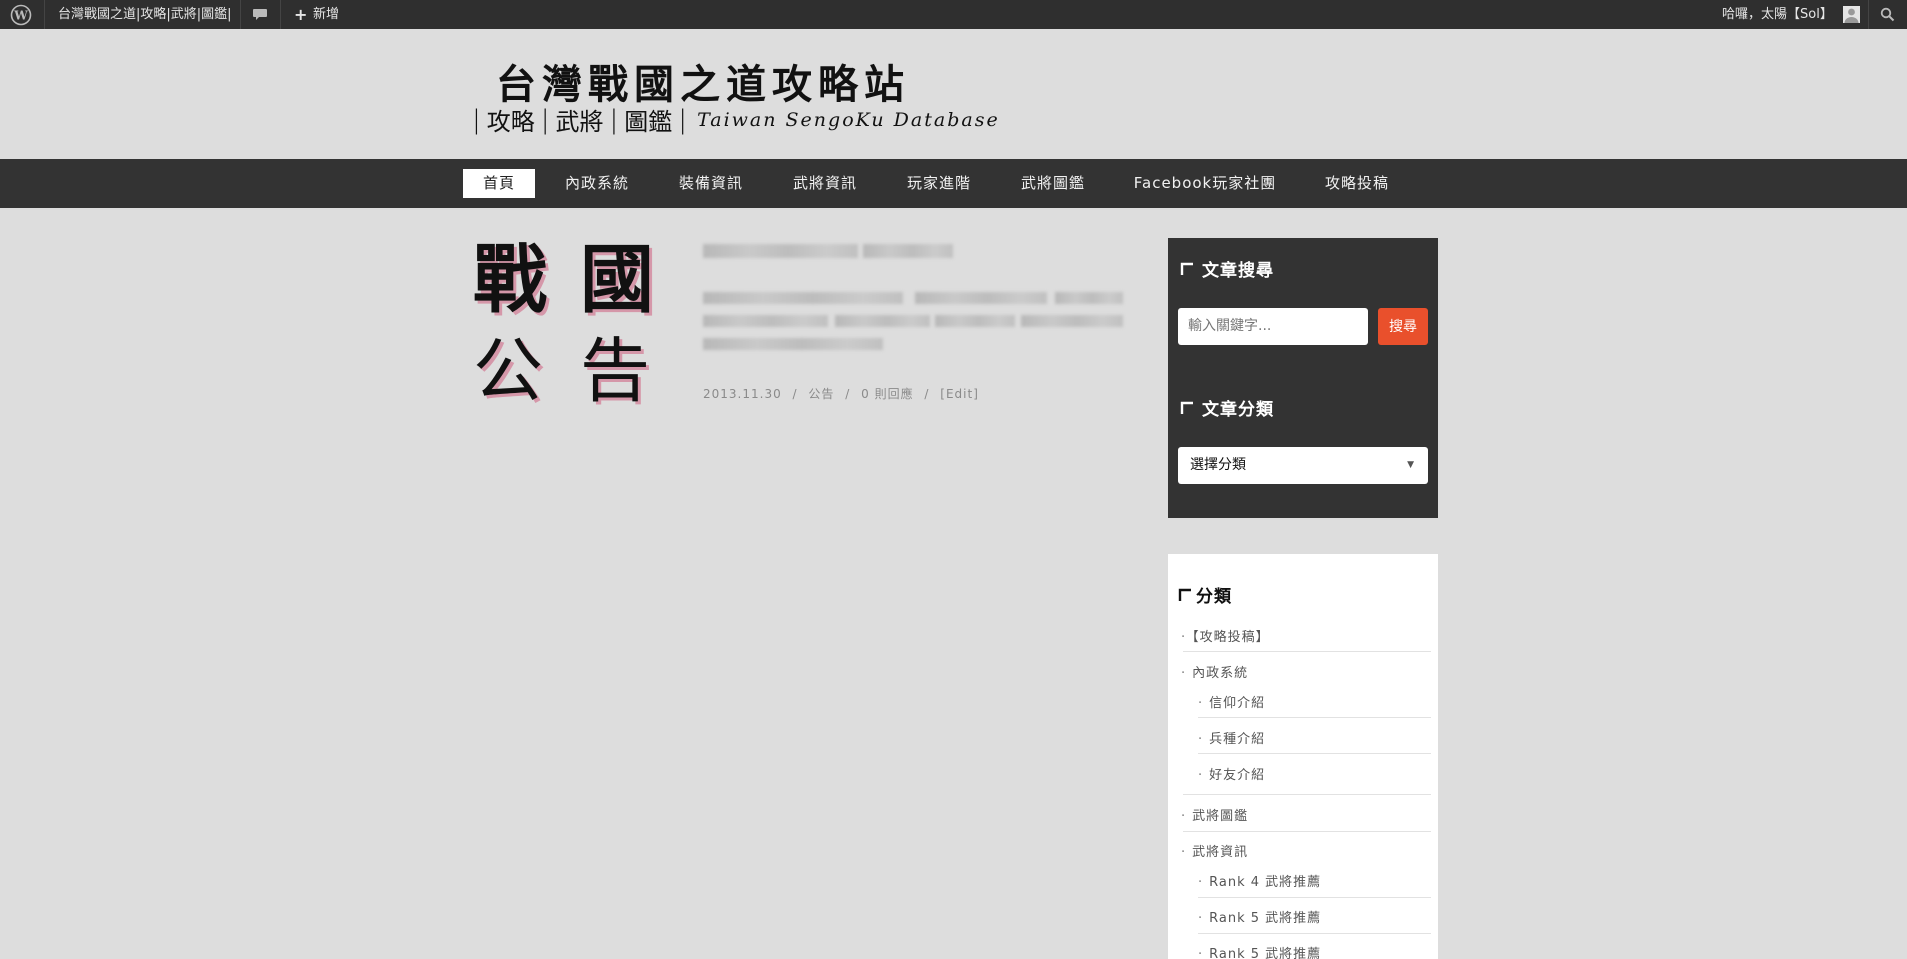 The width and height of the screenshot is (1907, 959). I want to click on category-subitem: · 好友介紹, so click(1231, 773).